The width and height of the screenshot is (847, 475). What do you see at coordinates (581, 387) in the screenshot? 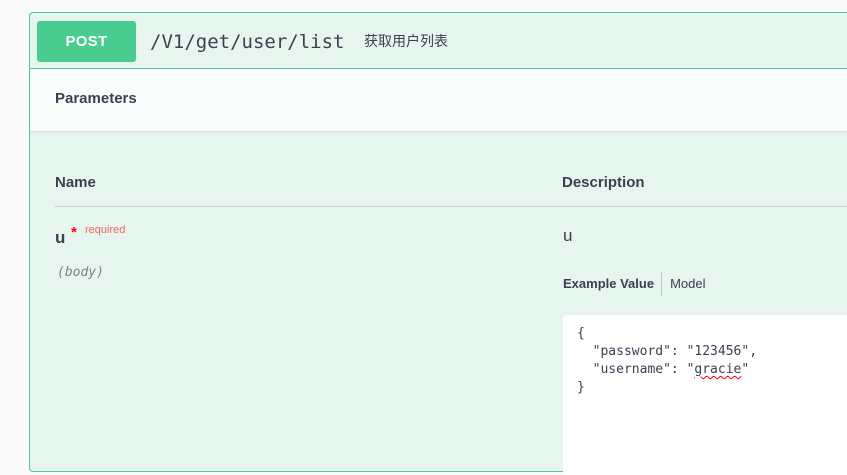
I see `code-brace-close: }` at bounding box center [581, 387].